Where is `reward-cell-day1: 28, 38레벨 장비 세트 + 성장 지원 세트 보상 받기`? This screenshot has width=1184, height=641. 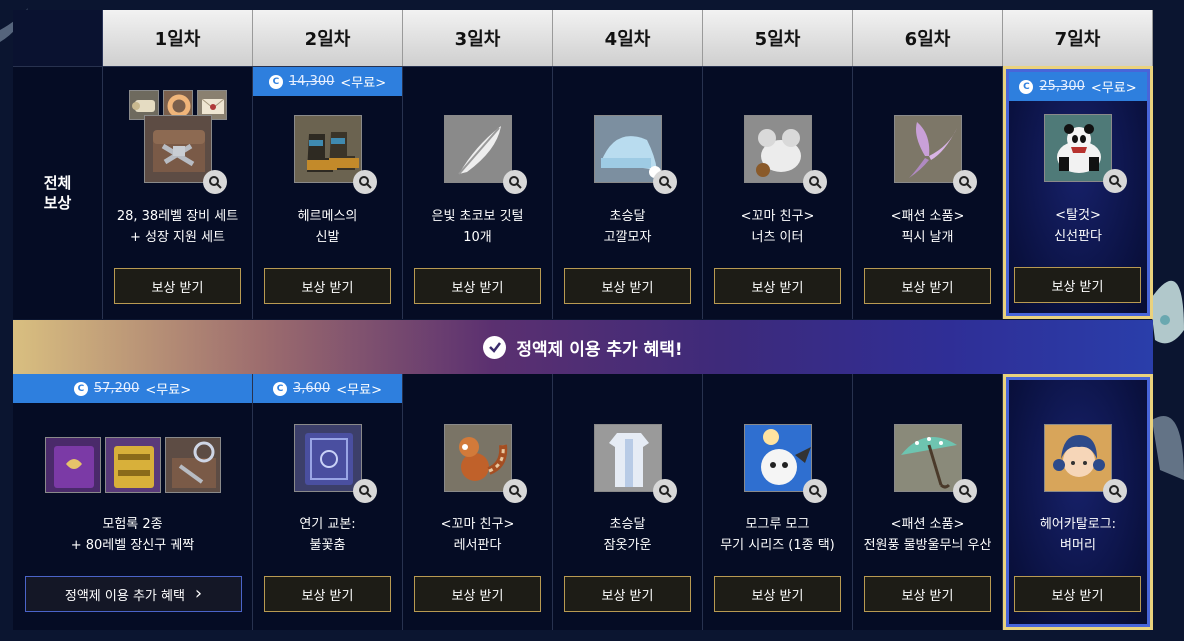
reward-cell-day1: 28, 38레벨 장비 세트 + 성장 지원 세트 보상 받기 is located at coordinates (178, 192).